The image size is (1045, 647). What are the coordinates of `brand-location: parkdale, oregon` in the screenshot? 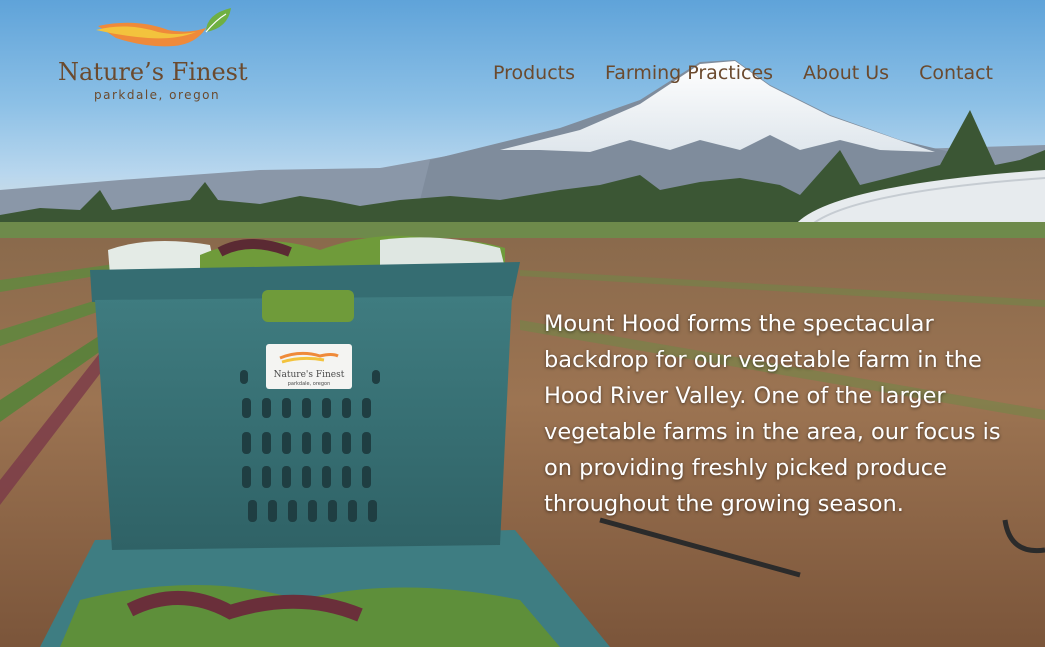 It's located at (157, 95).